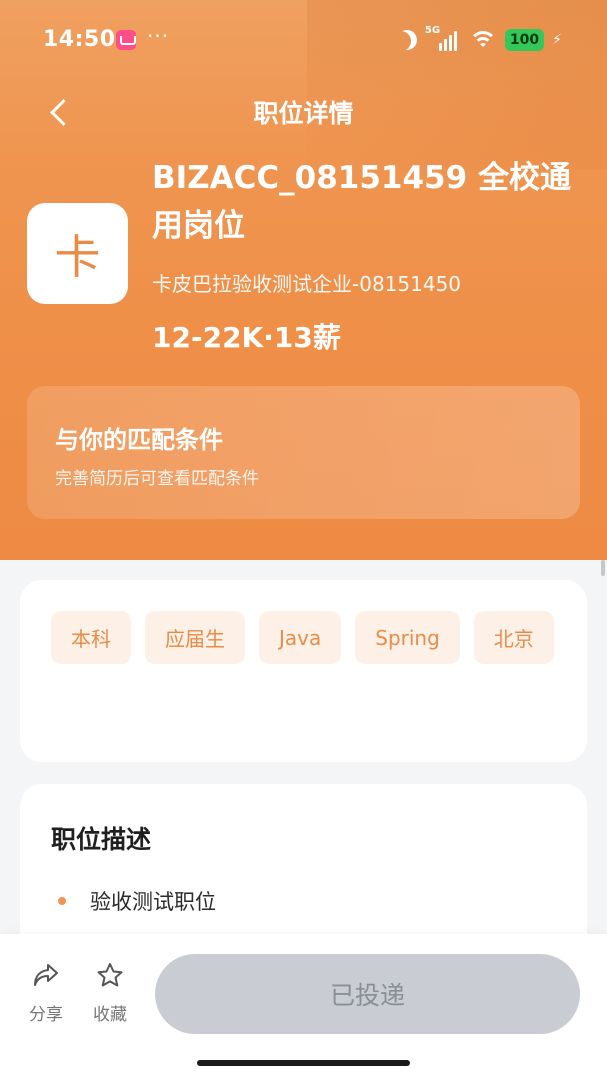 The image size is (607, 1080). Describe the element at coordinates (524, 40) in the screenshot. I see `battery-indicator: 100` at that location.